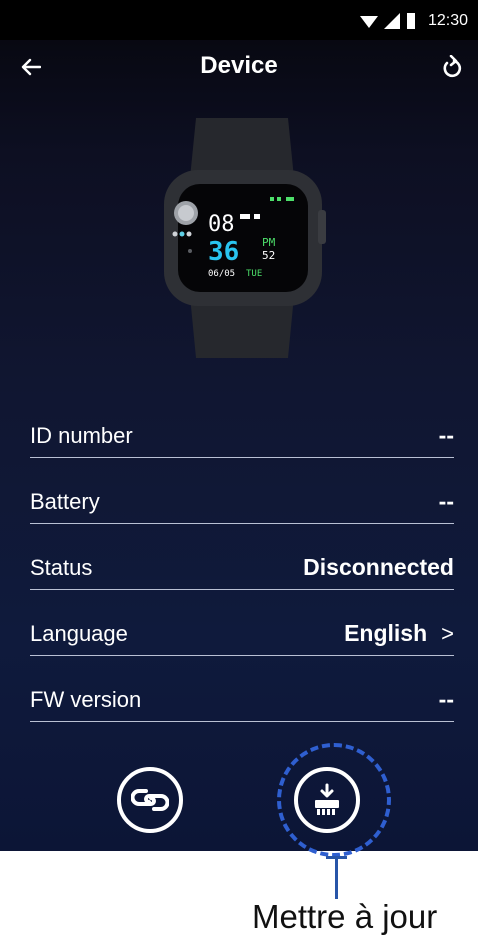 The image size is (478, 946). What do you see at coordinates (336, 878) in the screenshot?
I see `callout-pointer-line` at bounding box center [336, 878].